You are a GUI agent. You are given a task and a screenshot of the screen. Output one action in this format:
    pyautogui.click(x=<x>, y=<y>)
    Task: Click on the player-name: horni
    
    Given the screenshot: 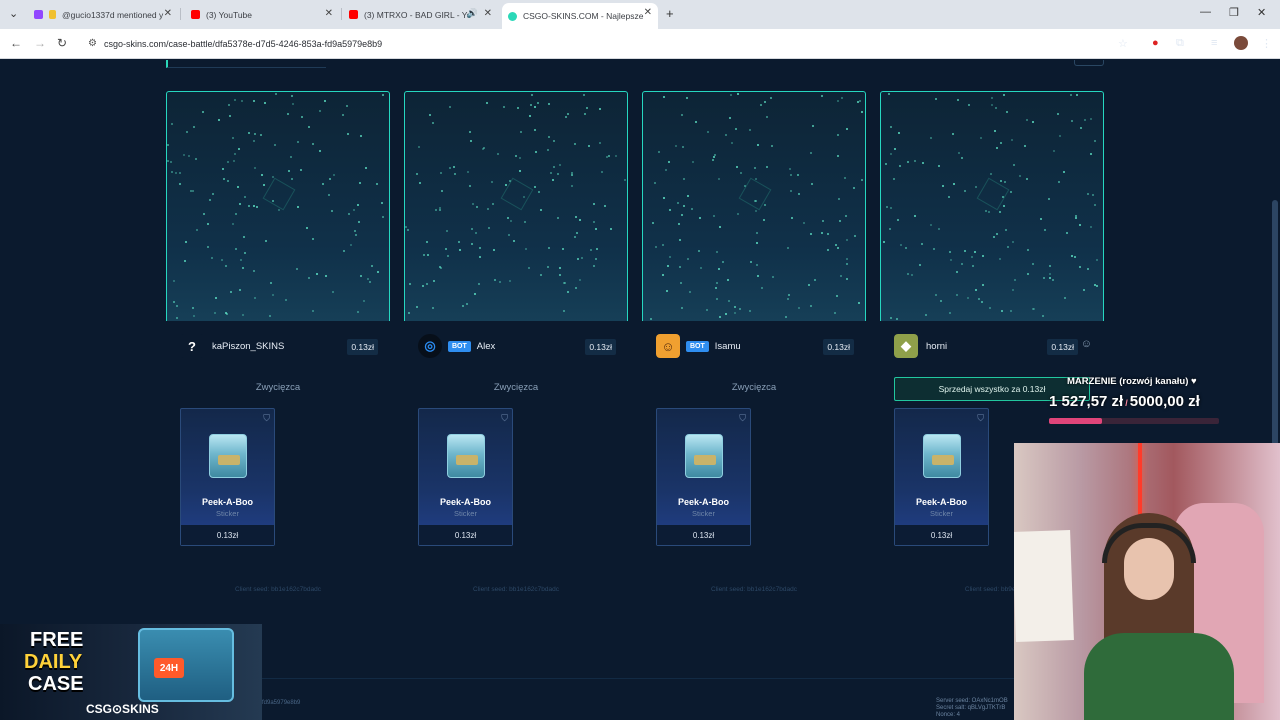 What is the action you would take?
    pyautogui.click(x=936, y=346)
    